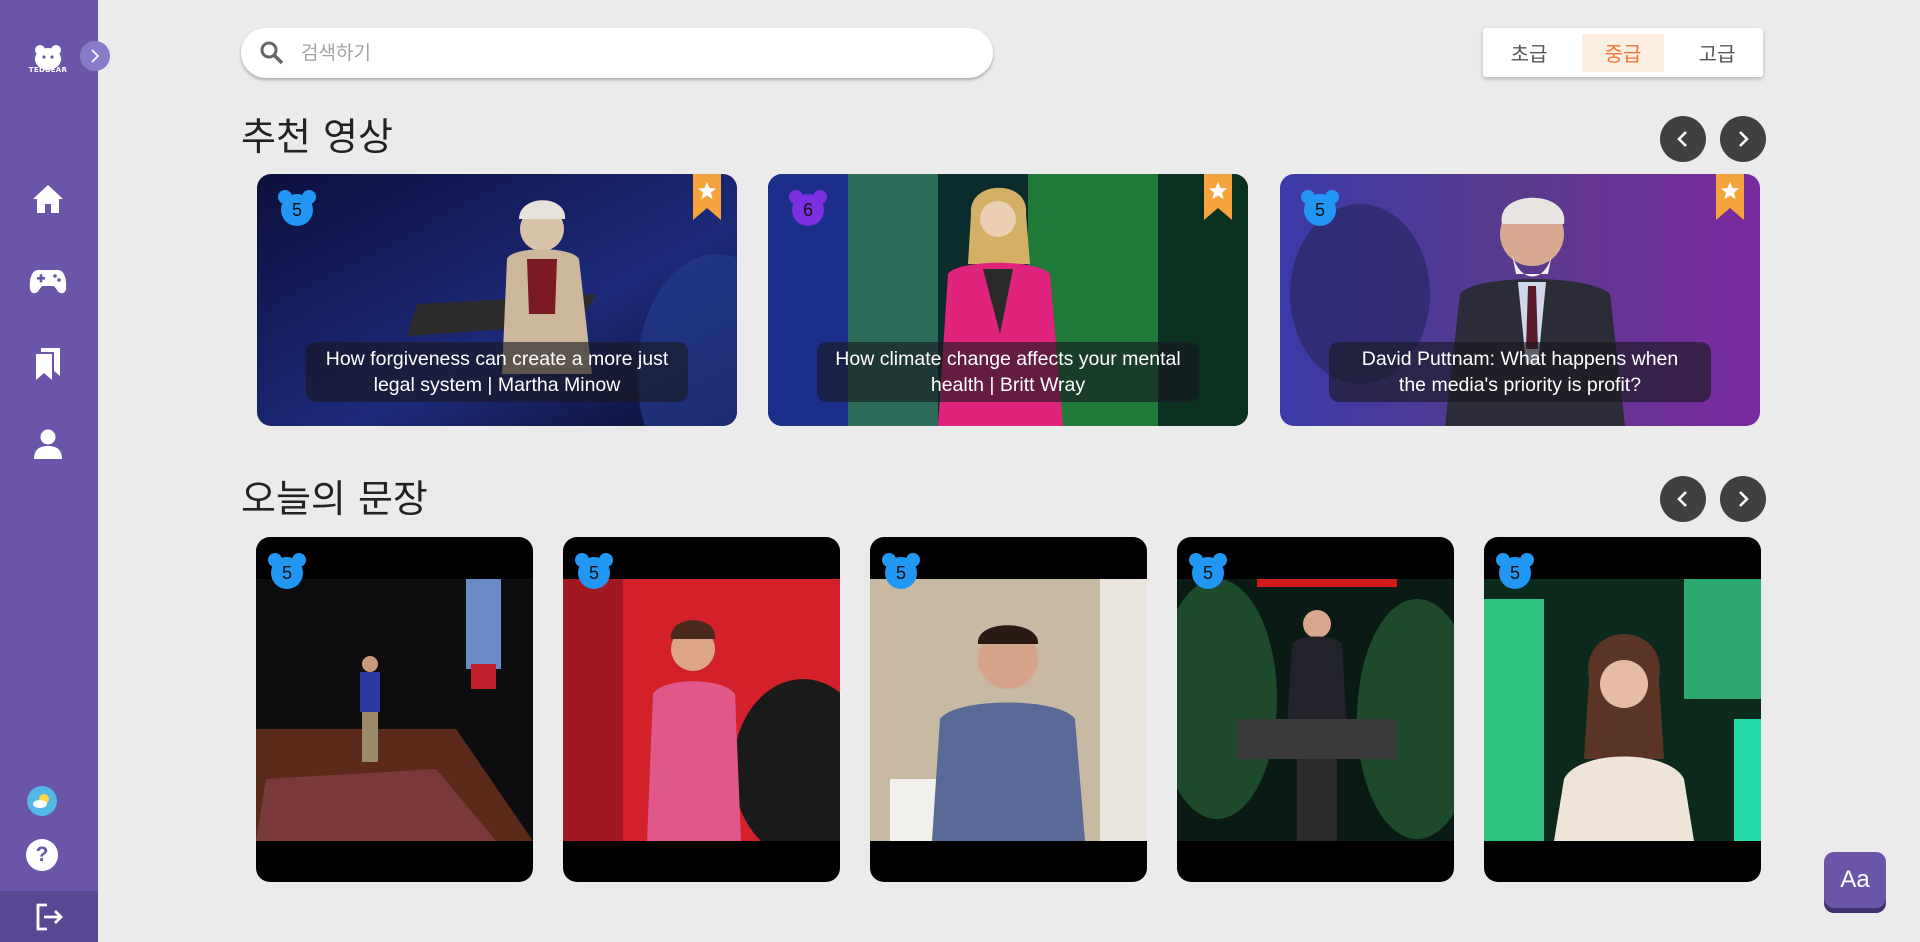  What do you see at coordinates (621, 53) in the screenshot?
I see `search-input` at bounding box center [621, 53].